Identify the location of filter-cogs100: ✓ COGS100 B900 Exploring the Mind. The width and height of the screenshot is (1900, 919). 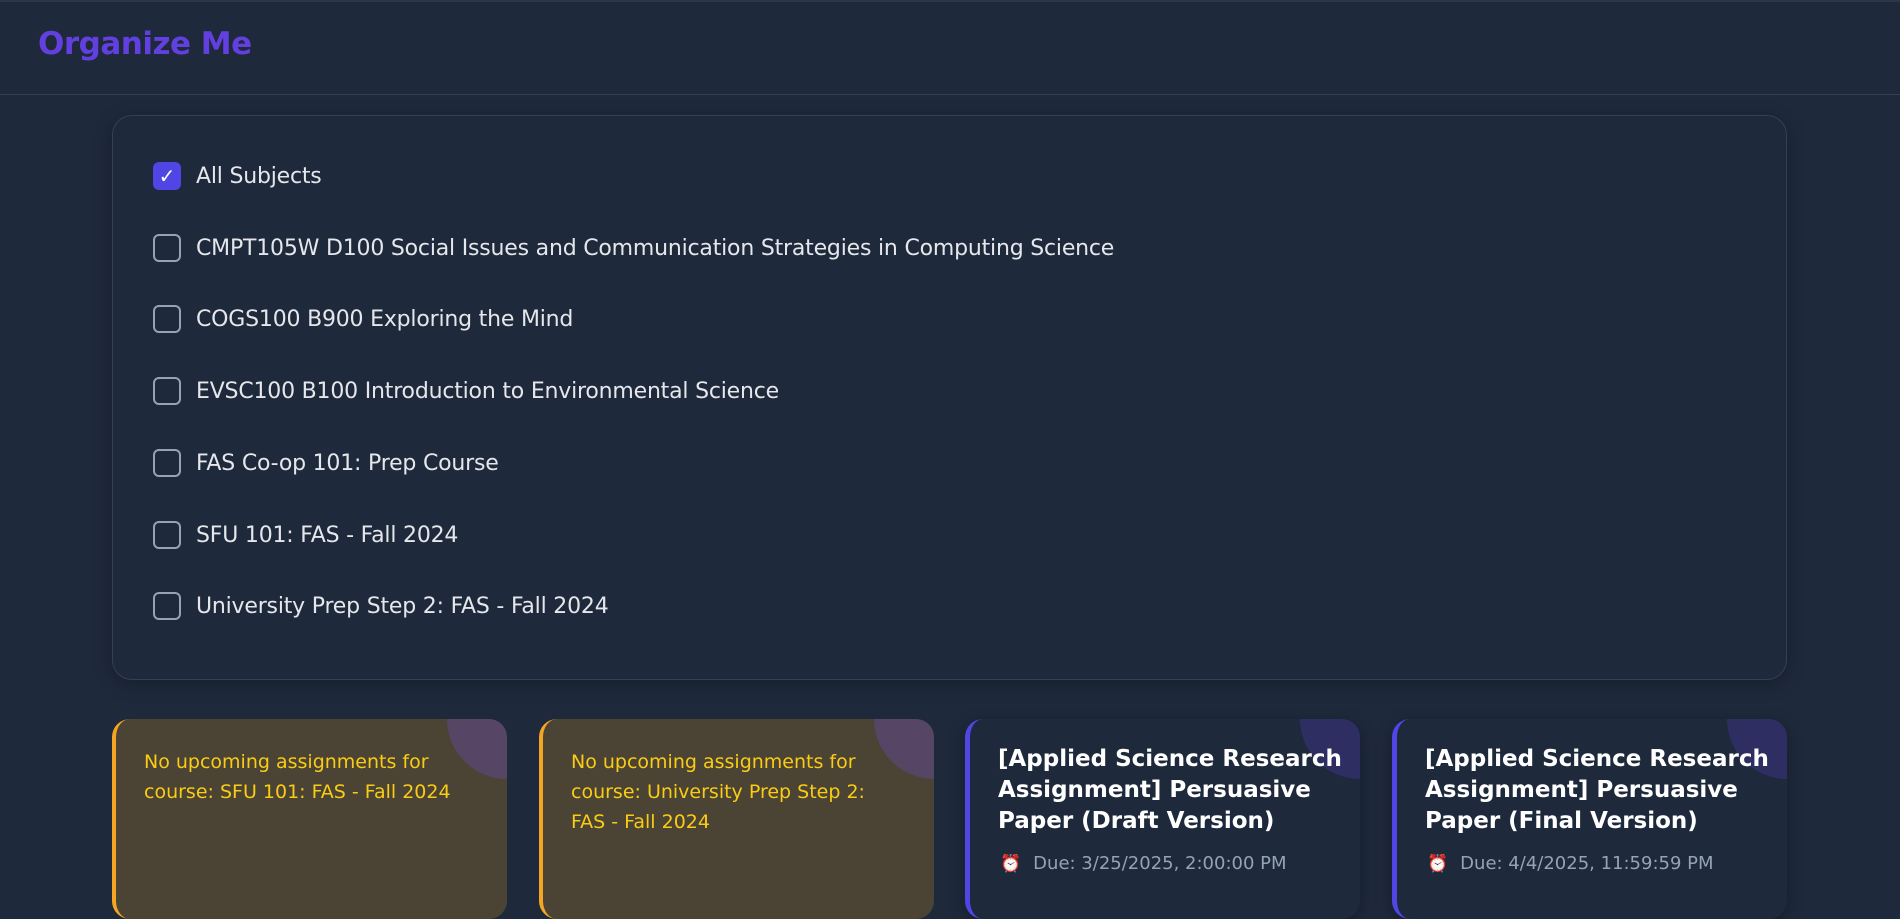
(363, 319).